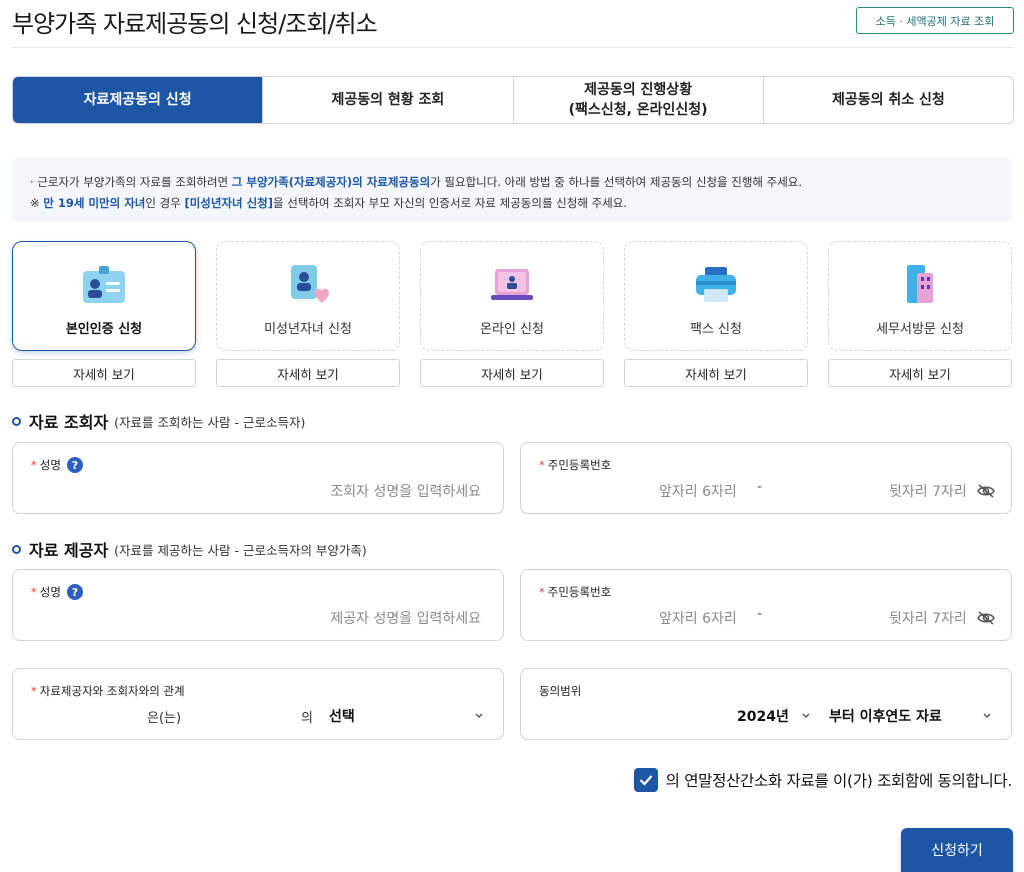 Image resolution: width=1024 pixels, height=872 pixels. Describe the element at coordinates (512, 285) in the screenshot. I see `laptop-icon` at that location.